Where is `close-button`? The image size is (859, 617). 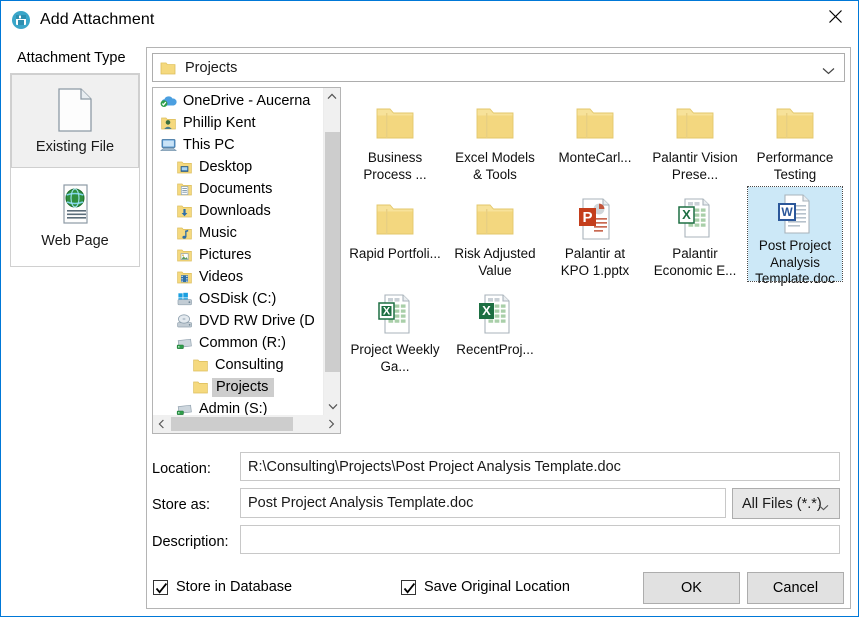 close-button is located at coordinates (835, 16).